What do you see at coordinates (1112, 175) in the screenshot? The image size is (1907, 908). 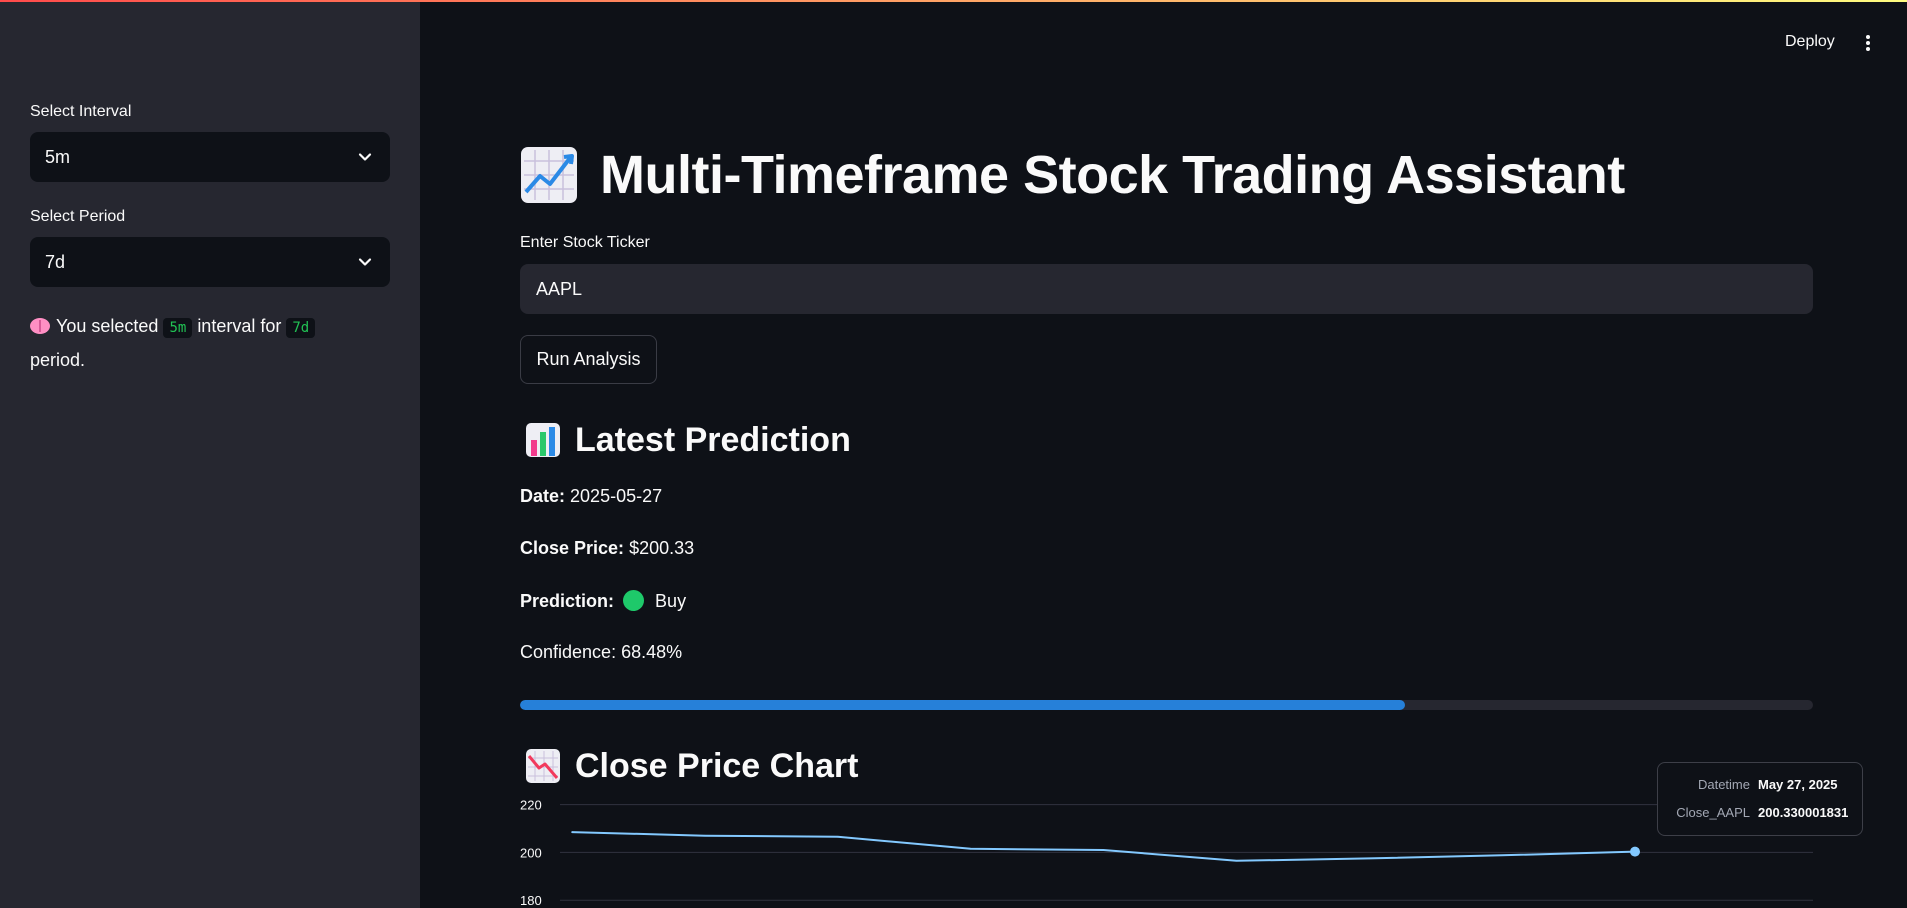 I see `page-title-text: Multi-Timeframe Stock Trading Assistant` at bounding box center [1112, 175].